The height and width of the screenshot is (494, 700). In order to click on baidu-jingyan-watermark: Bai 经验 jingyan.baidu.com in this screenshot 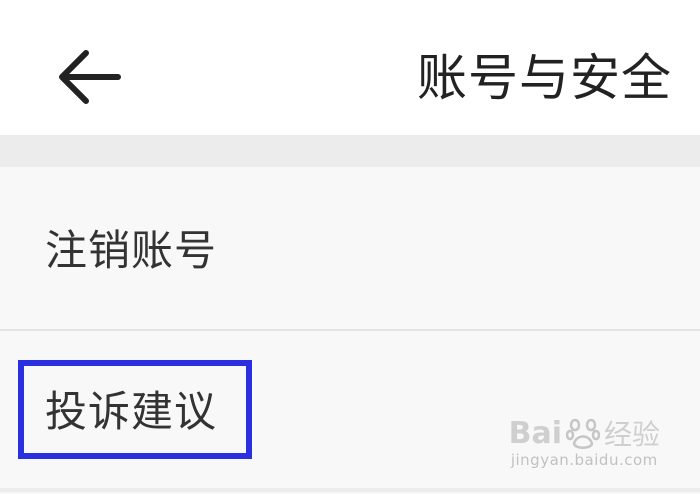, I will do `click(584, 441)`.